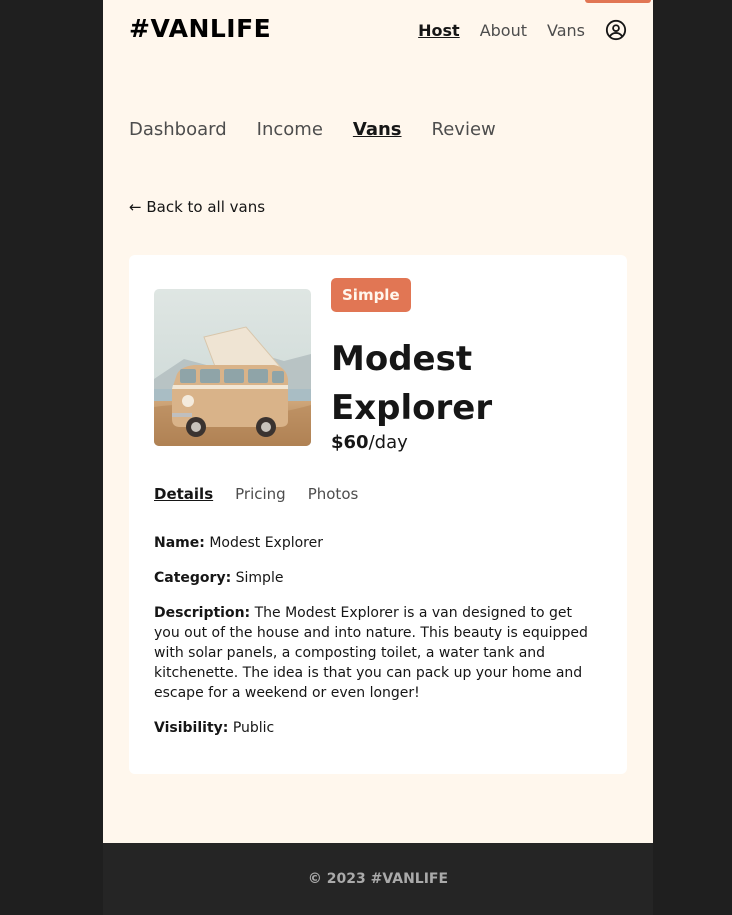 The width and height of the screenshot is (732, 915). I want to click on detail-category-value: Simple, so click(259, 578).